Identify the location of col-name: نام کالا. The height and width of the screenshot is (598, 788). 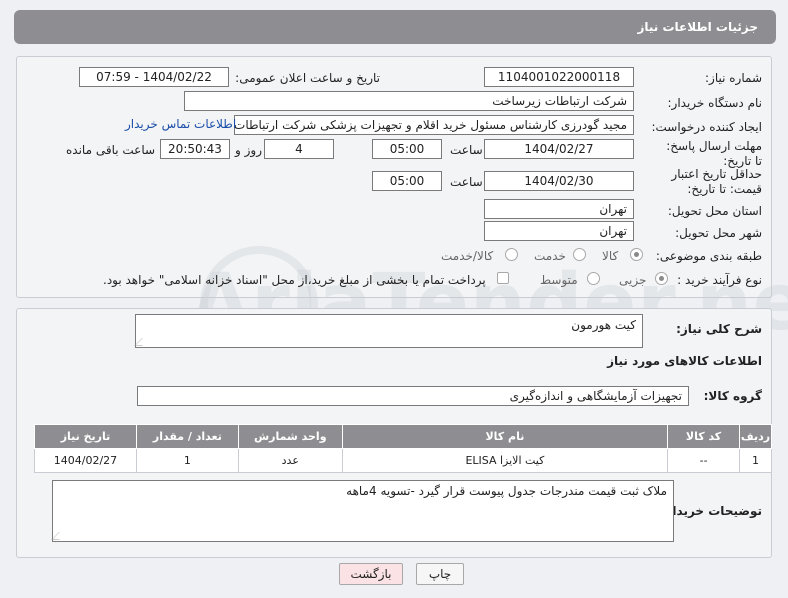
(505, 436).